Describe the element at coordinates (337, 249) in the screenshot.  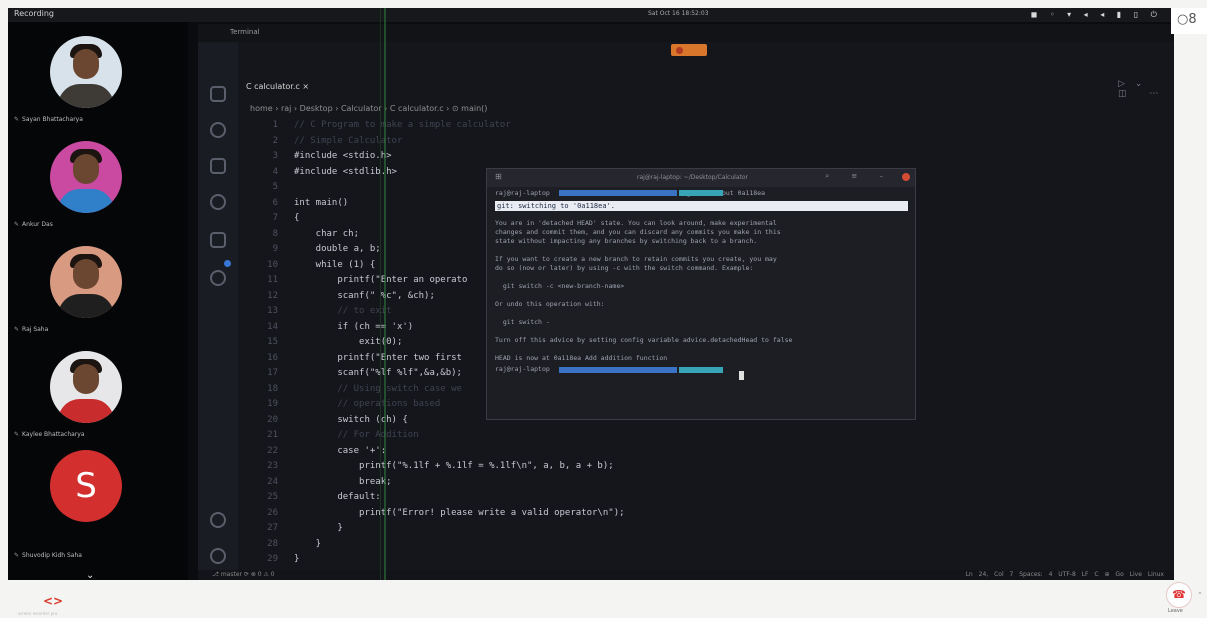
I see `code-line: double a, b;` at that location.